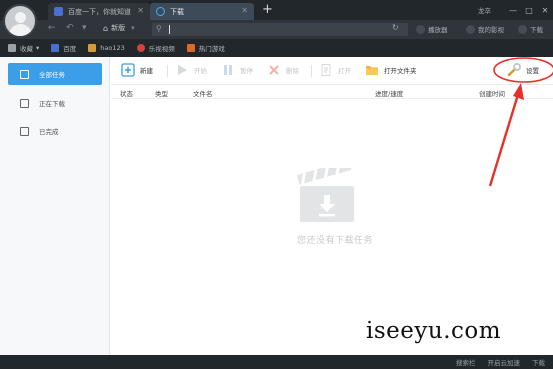  I want to click on play-icon, so click(182, 70).